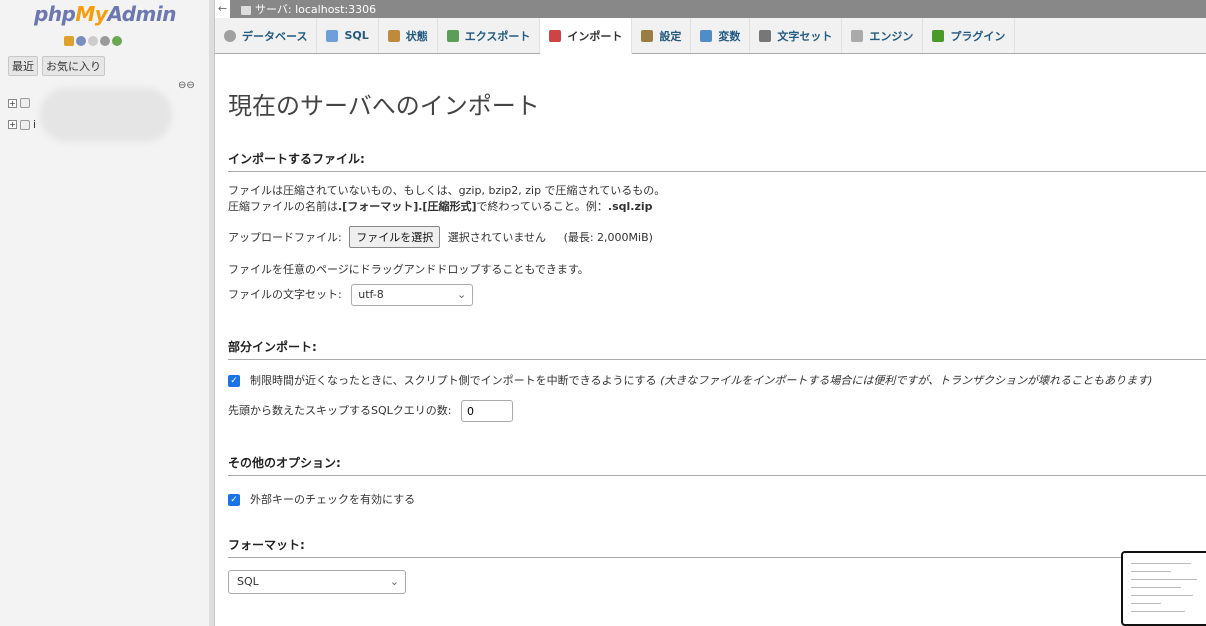 The image size is (1206, 626). I want to click on format-row: SQL ⌄, so click(317, 582).